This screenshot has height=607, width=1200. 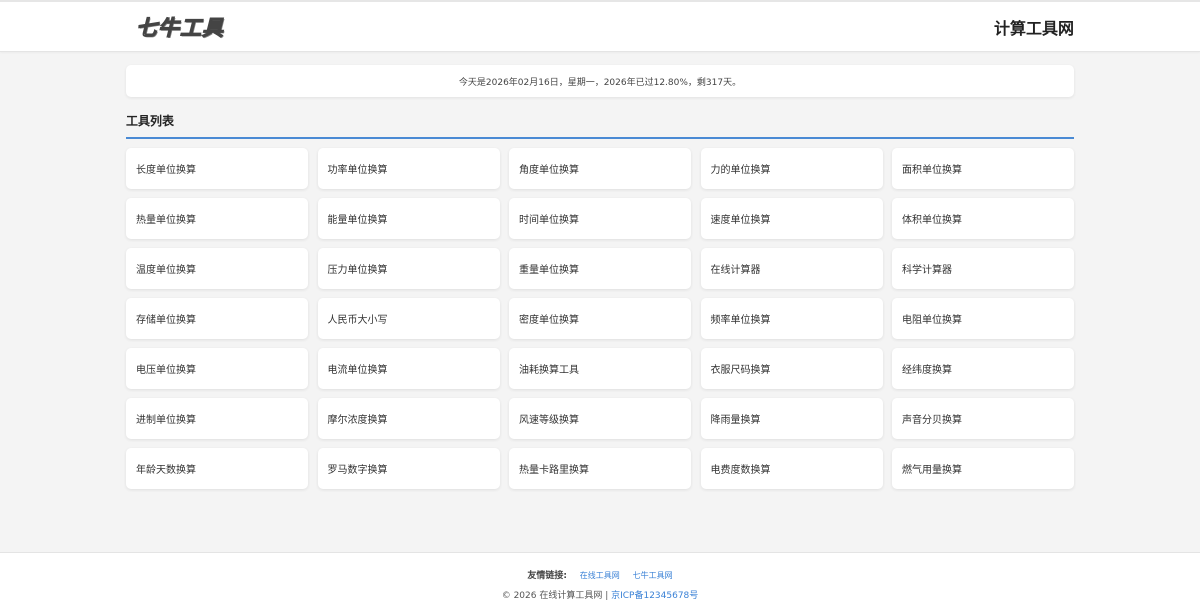 I want to click on tool-item: 科学计算器, so click(x=983, y=268).